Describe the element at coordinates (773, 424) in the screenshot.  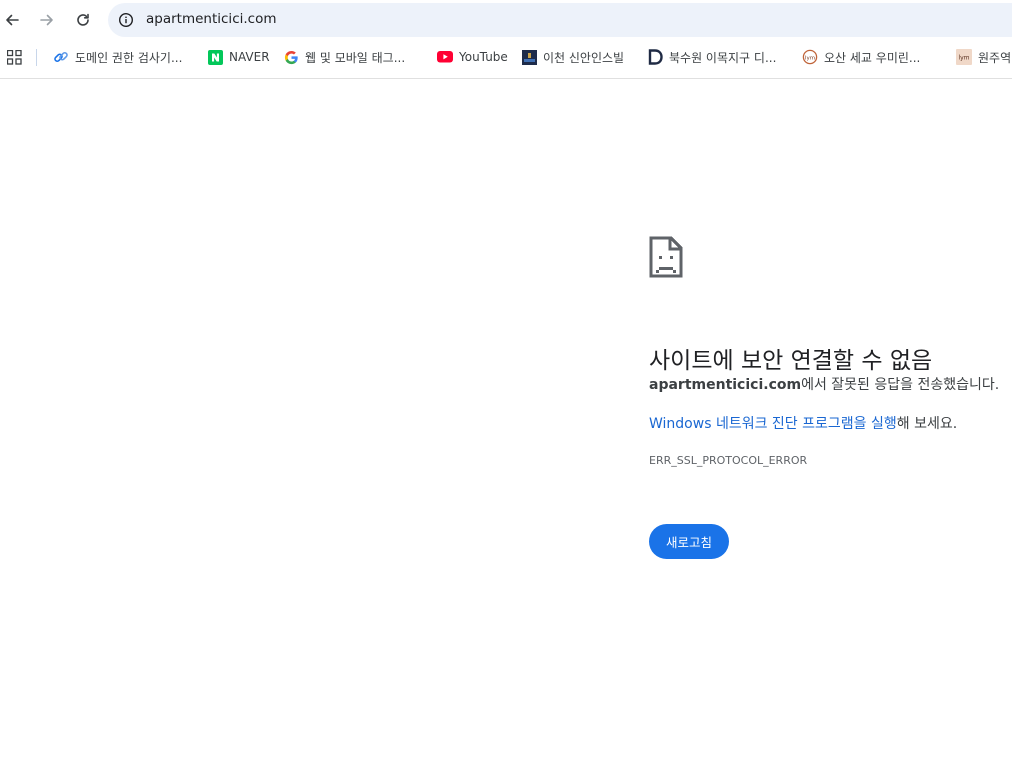
I see `network-diagnostics-link: Windows 네트워크 진단 프로그램을 실행` at that location.